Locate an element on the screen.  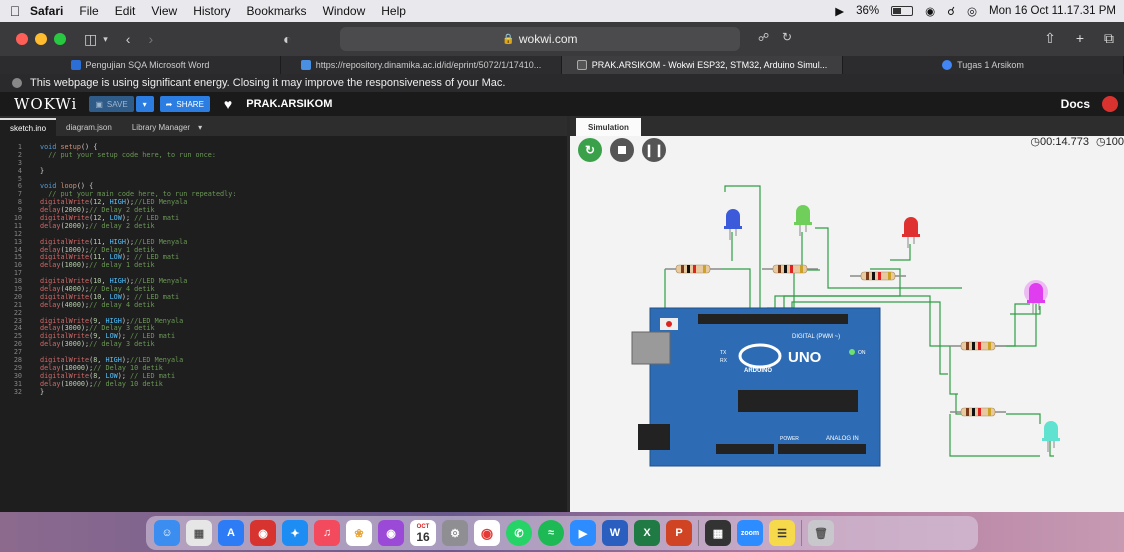
zoom-meeting-icon: zoom is located at coordinates (750, 533).